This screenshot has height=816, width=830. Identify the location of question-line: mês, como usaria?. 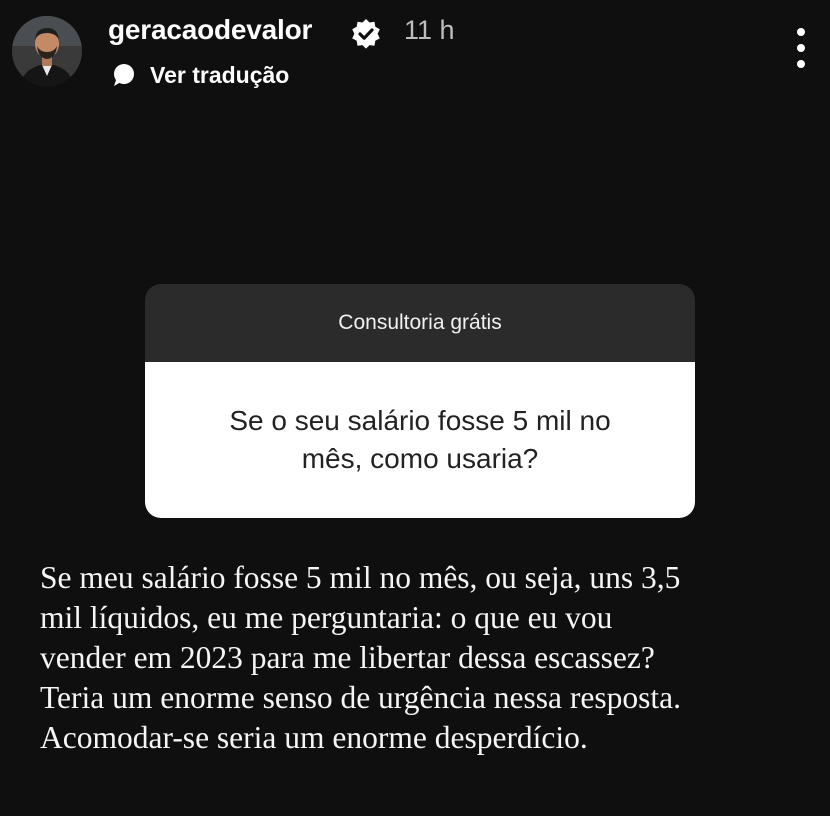
(420, 458).